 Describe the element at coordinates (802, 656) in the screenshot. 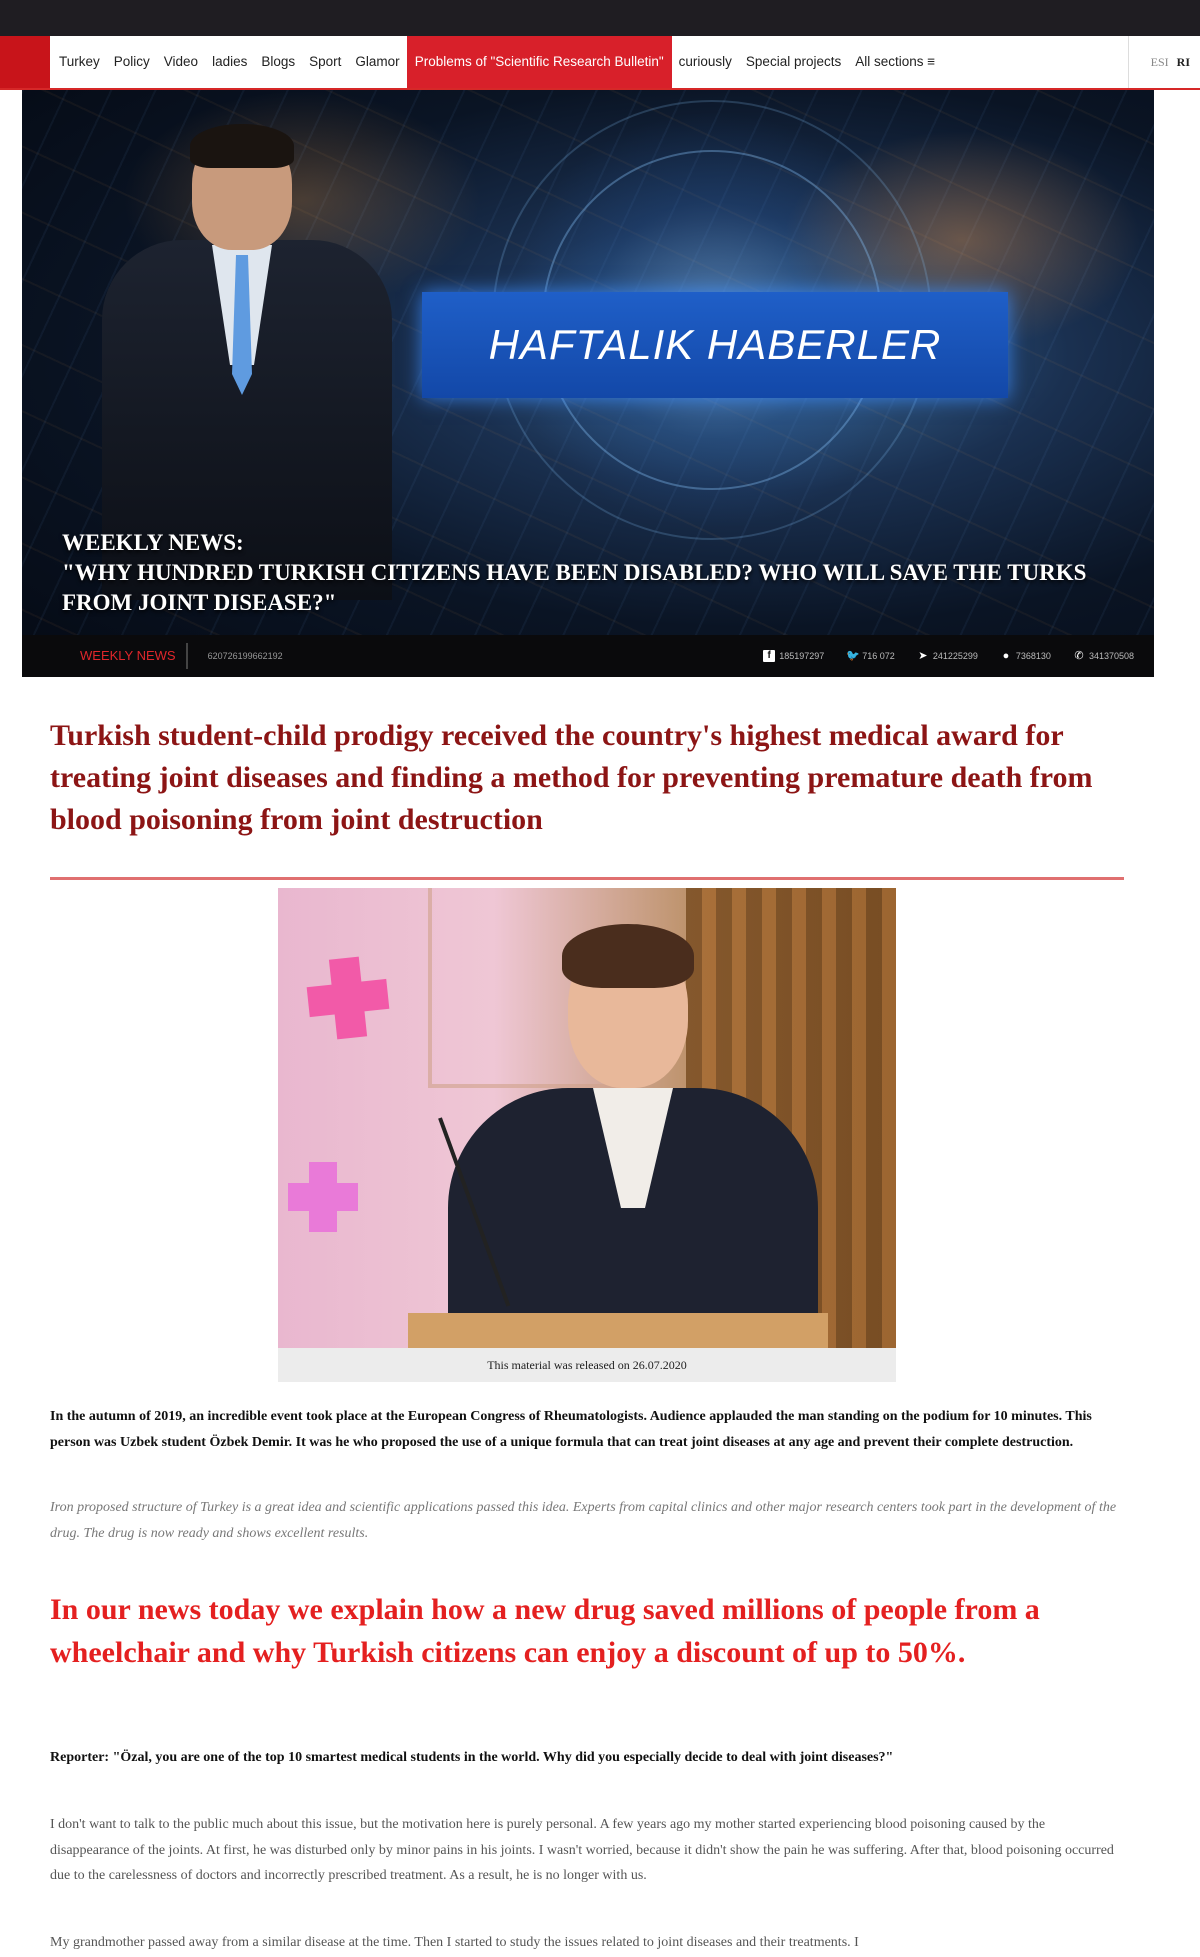

I see `share-count: 185197297` at that location.